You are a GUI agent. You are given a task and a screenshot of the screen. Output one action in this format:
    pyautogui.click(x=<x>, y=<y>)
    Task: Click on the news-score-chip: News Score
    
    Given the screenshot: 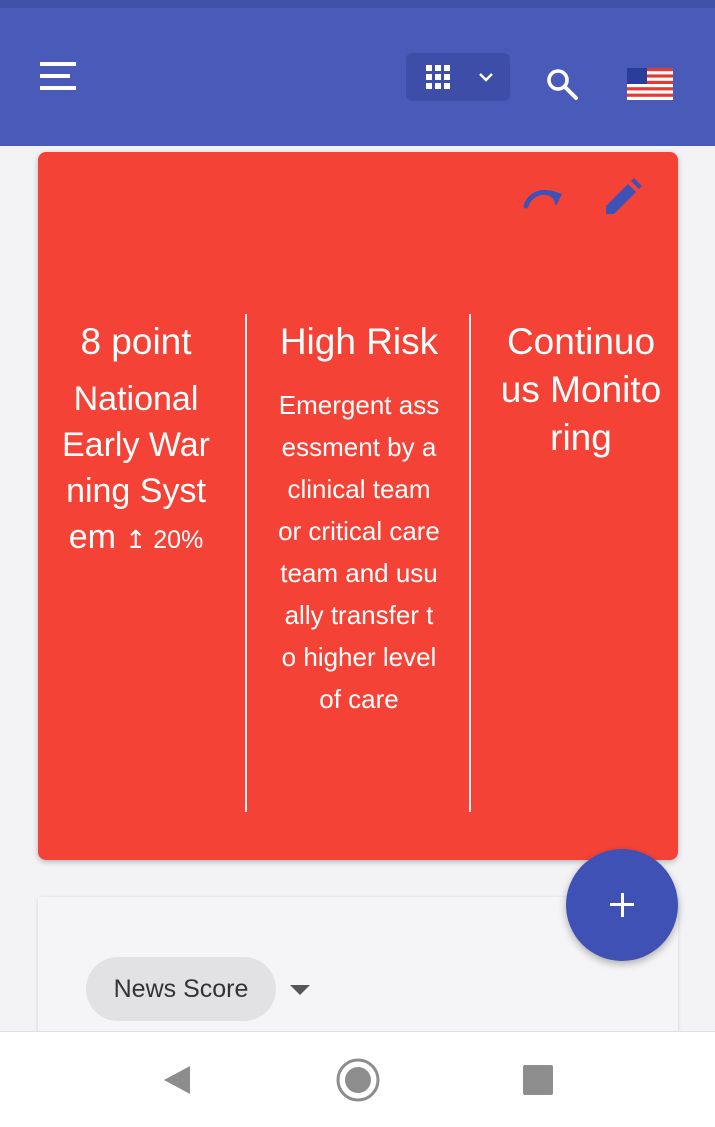 What is the action you would take?
    pyautogui.click(x=181, y=989)
    